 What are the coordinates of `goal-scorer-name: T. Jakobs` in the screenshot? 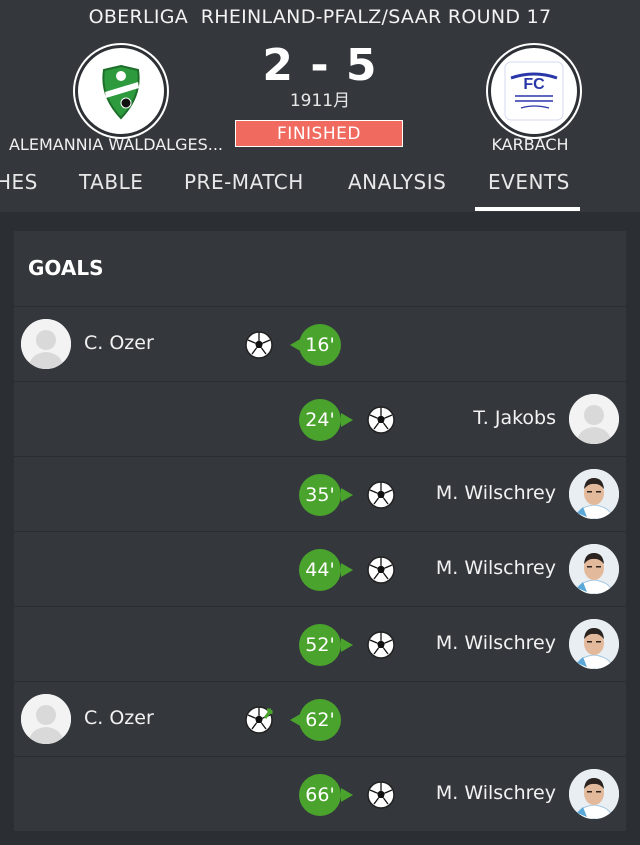 It's located at (514, 418).